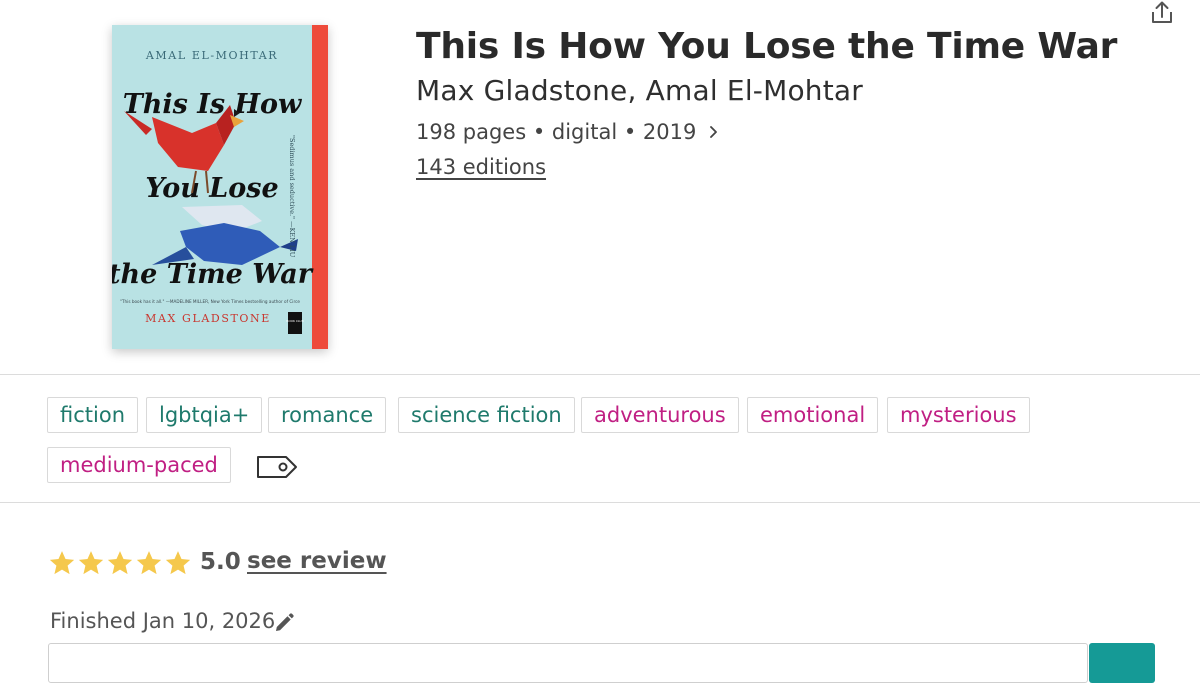 This screenshot has width=1200, height=683. I want to click on finished-date: Finished Jan 10, 2026, so click(163, 621).